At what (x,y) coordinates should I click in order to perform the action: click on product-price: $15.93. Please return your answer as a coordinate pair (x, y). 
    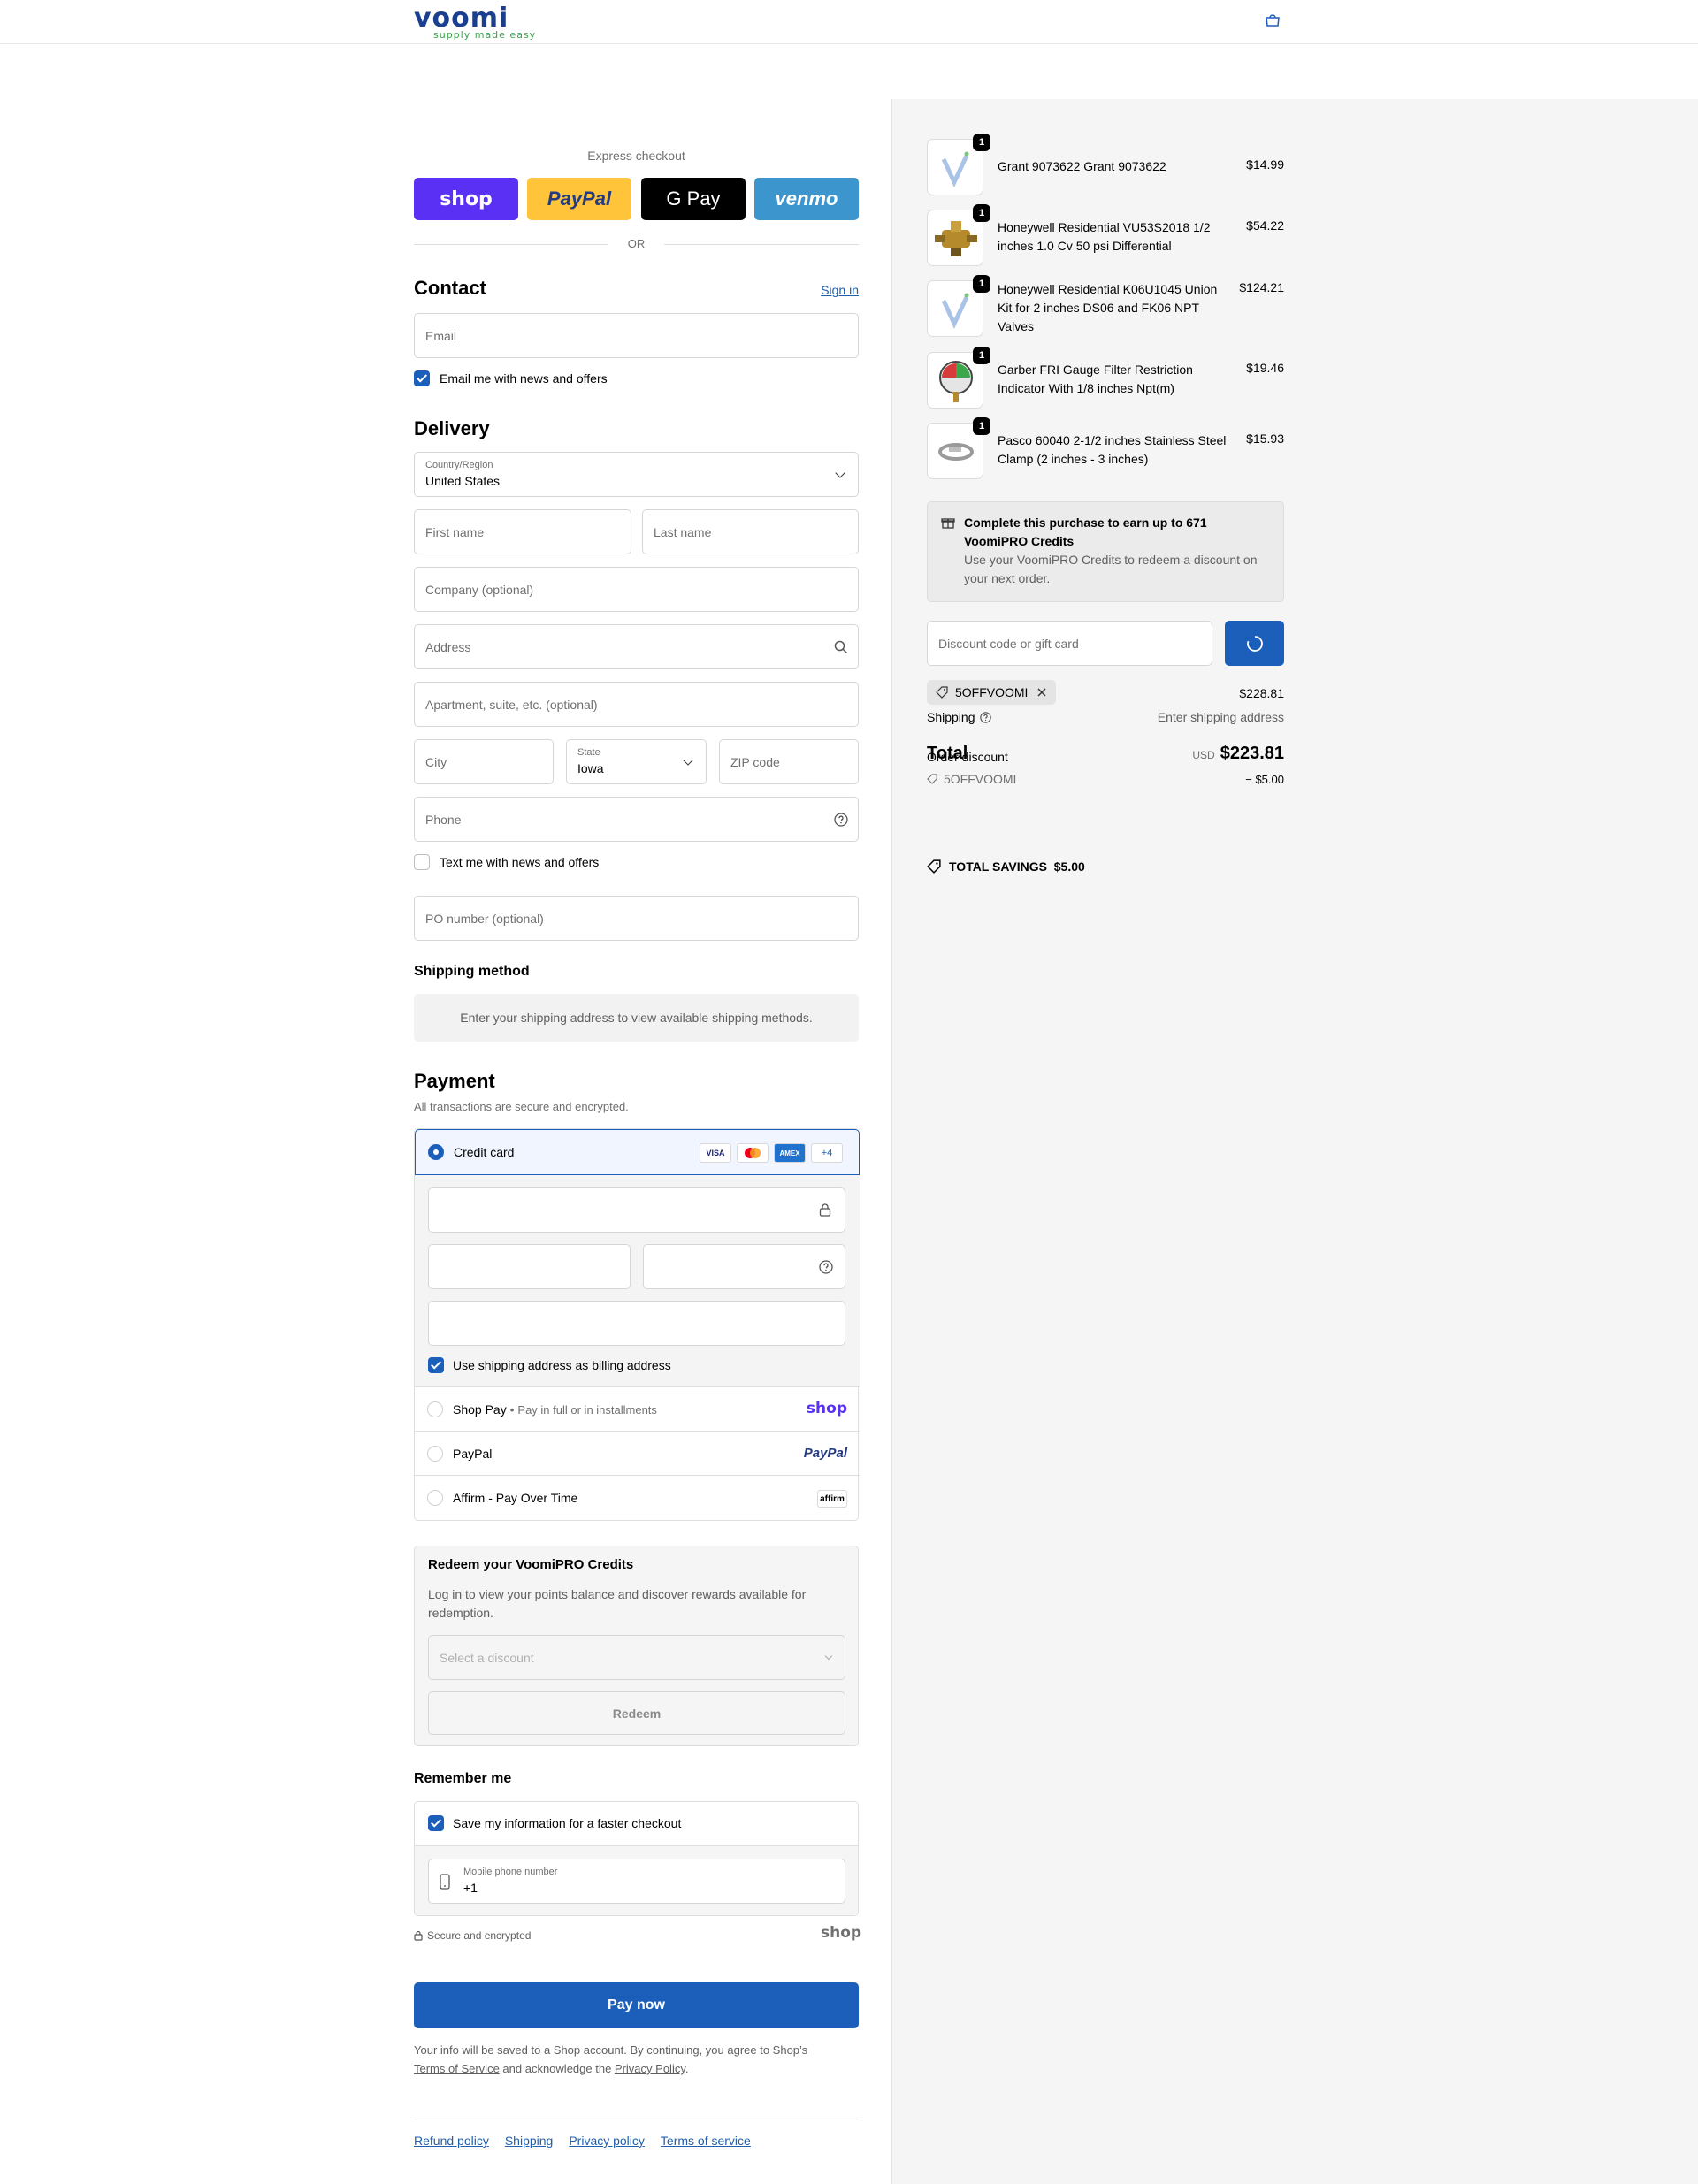
    Looking at the image, I should click on (1265, 438).